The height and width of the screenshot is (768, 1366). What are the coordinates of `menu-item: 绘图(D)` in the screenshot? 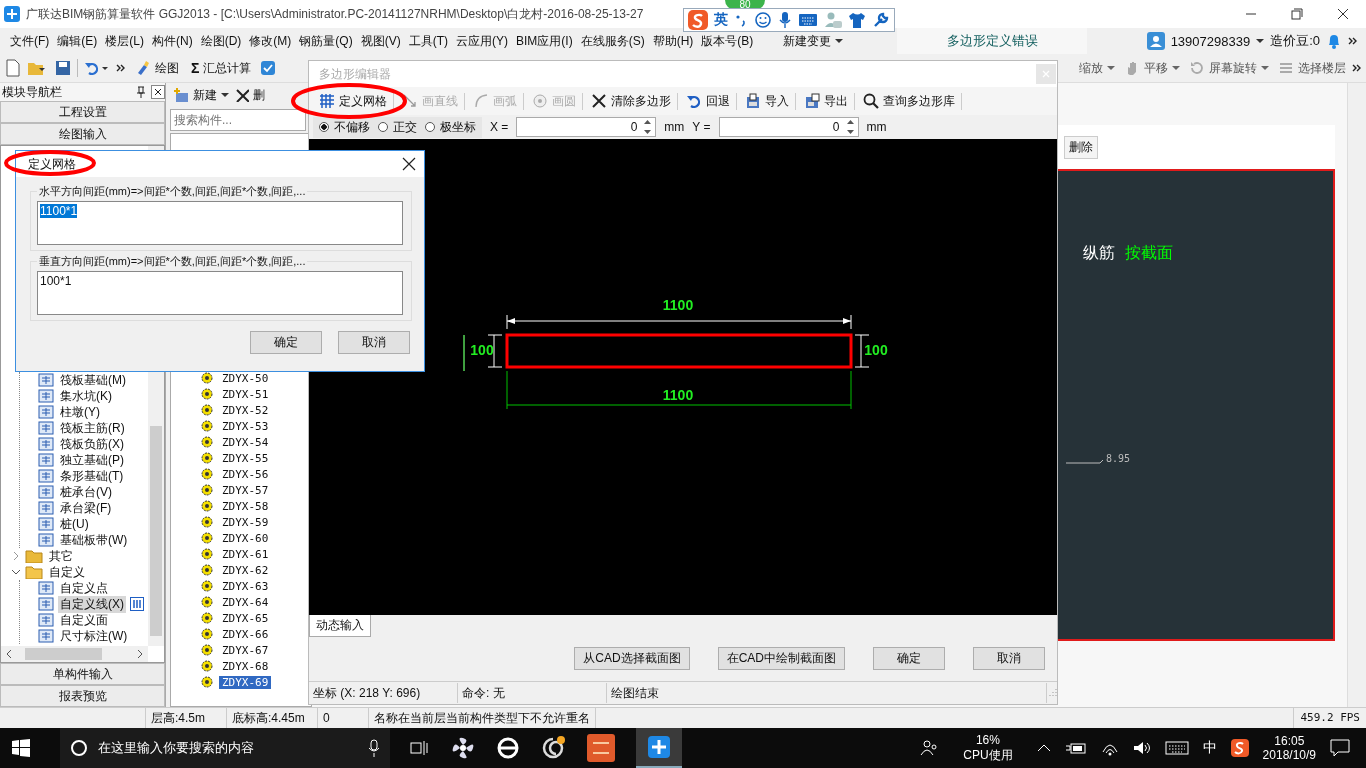 It's located at (221, 41).